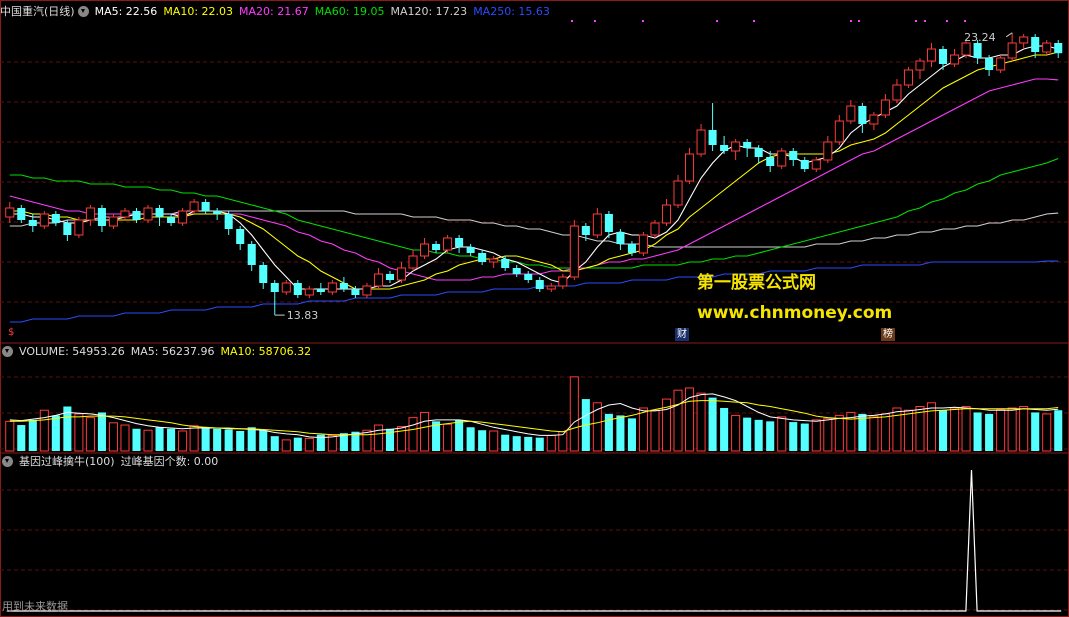  What do you see at coordinates (682, 334) in the screenshot?
I see `tag-cai: 财` at bounding box center [682, 334].